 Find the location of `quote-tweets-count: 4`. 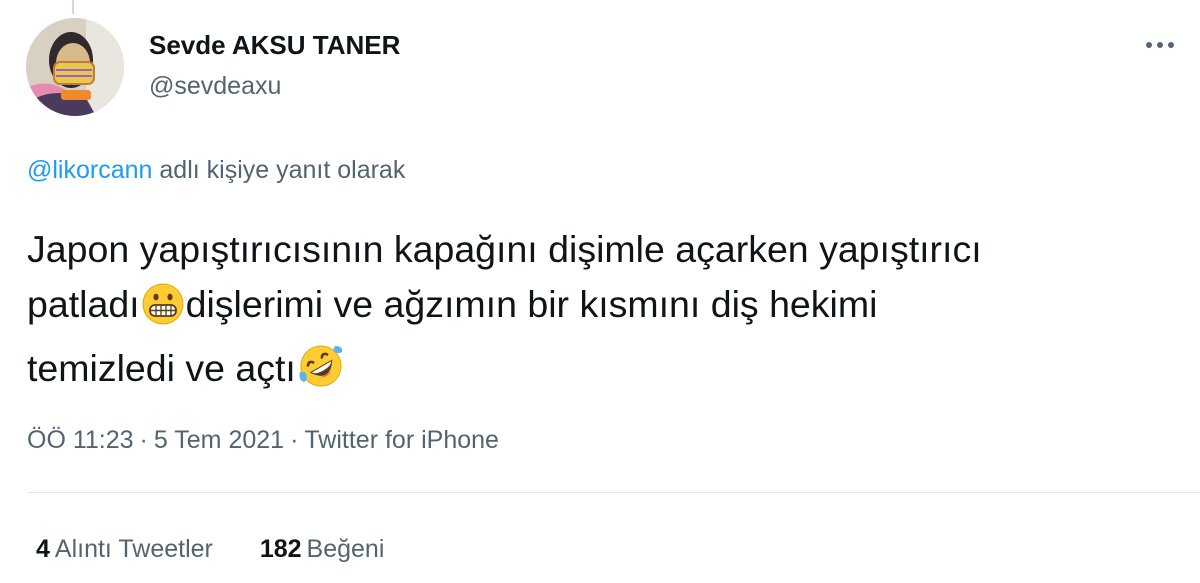

quote-tweets-count: 4 is located at coordinates (43, 549).